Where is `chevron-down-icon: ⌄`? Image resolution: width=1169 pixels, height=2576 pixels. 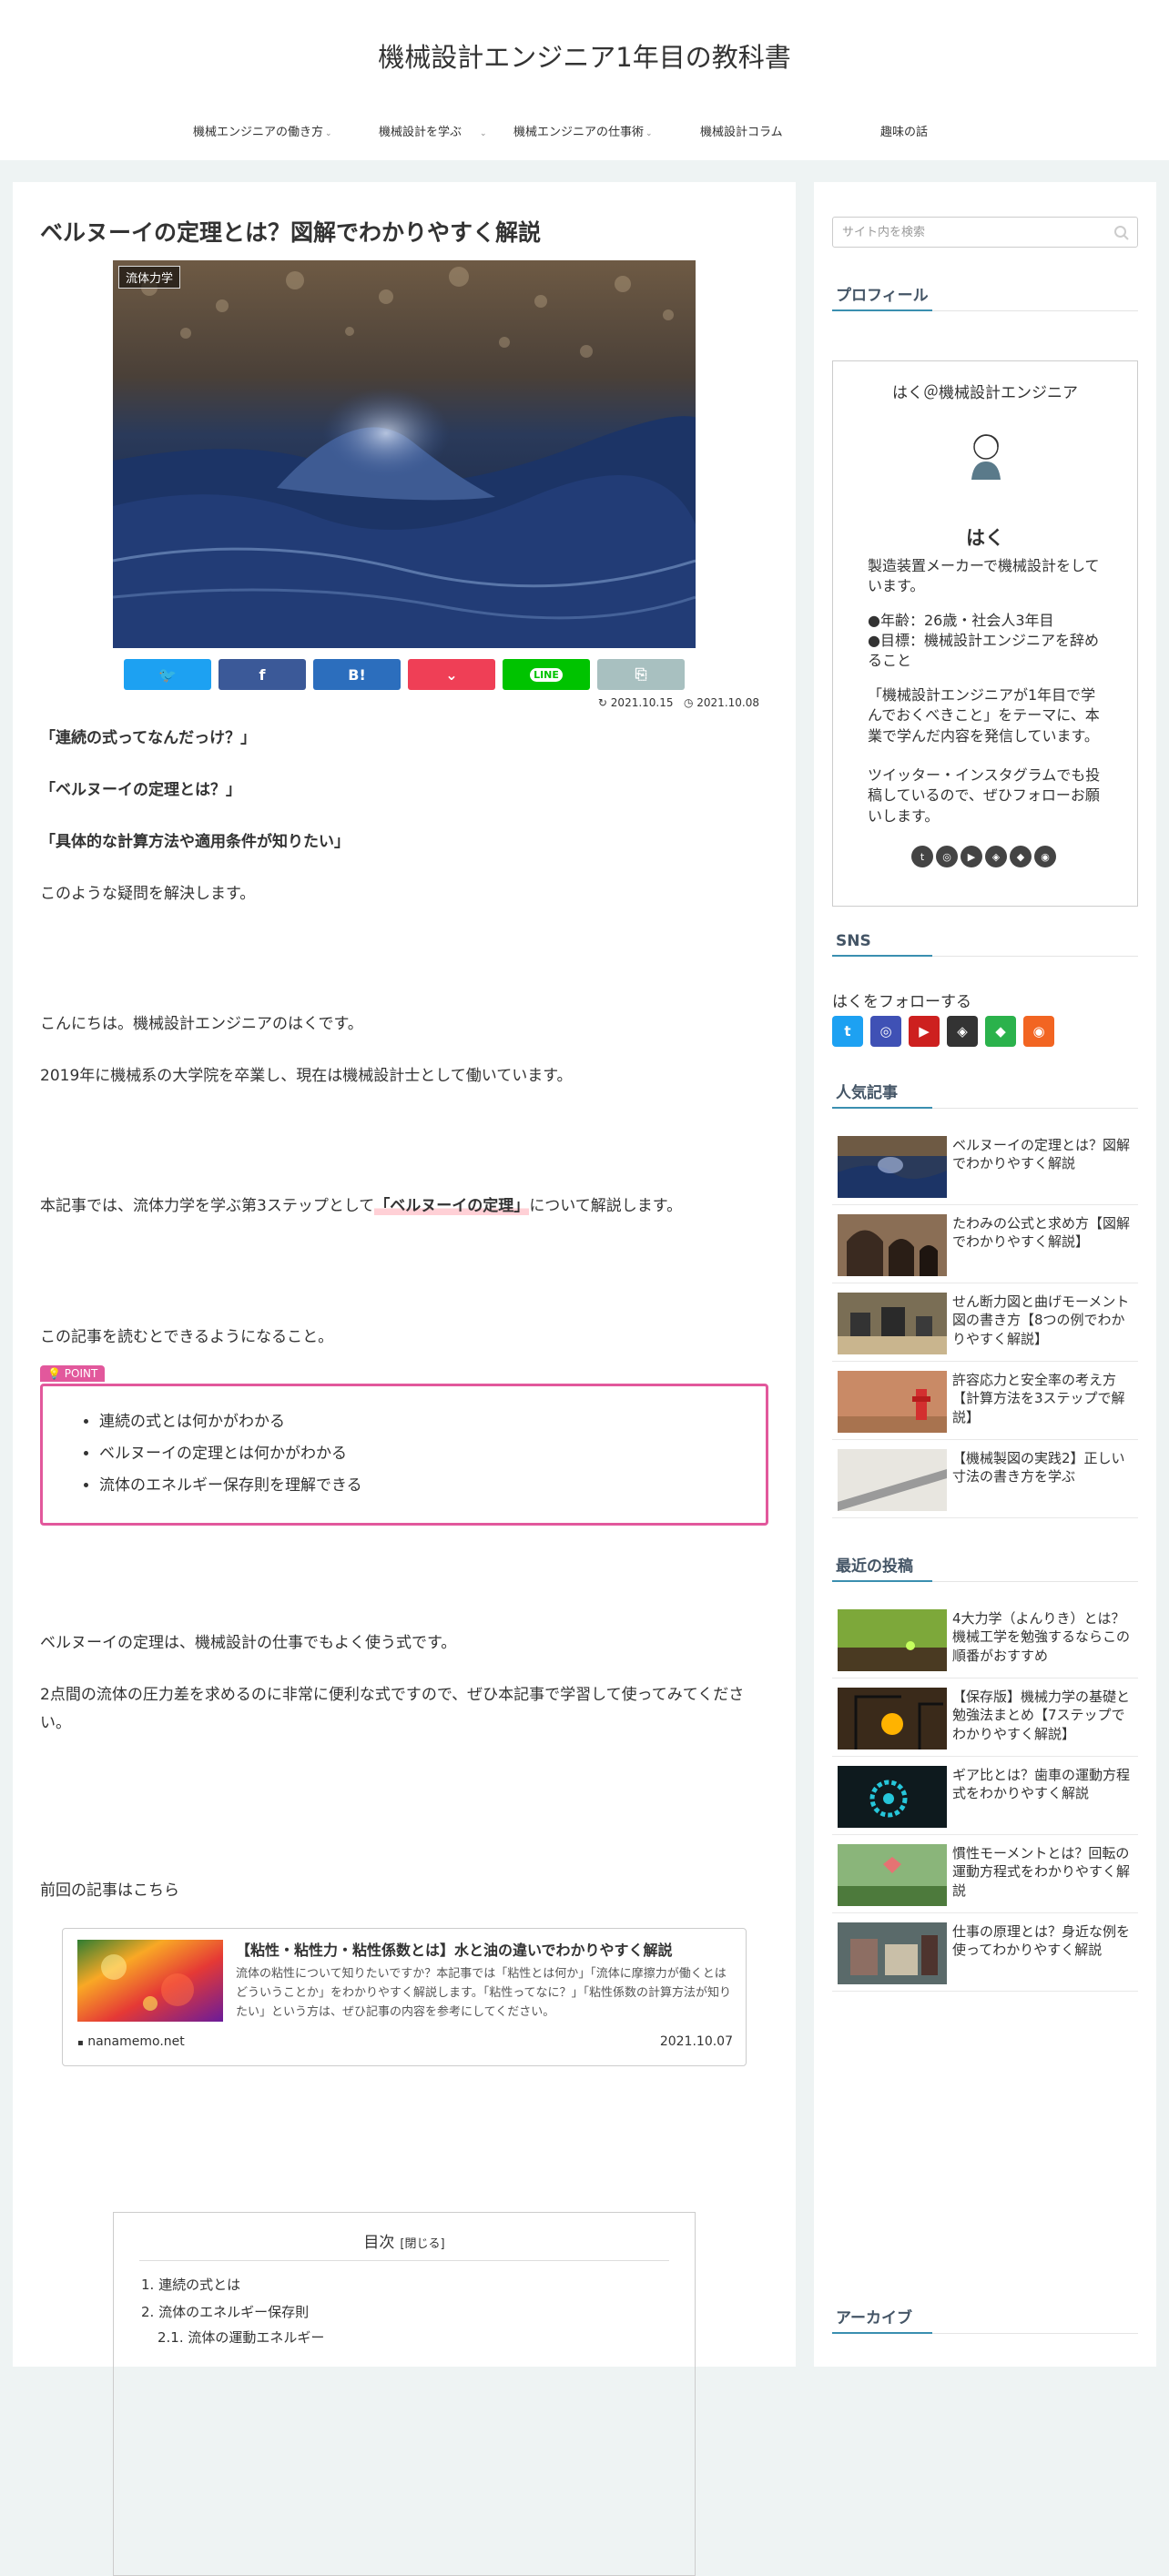
chevron-down-icon: ⌄ is located at coordinates (483, 133).